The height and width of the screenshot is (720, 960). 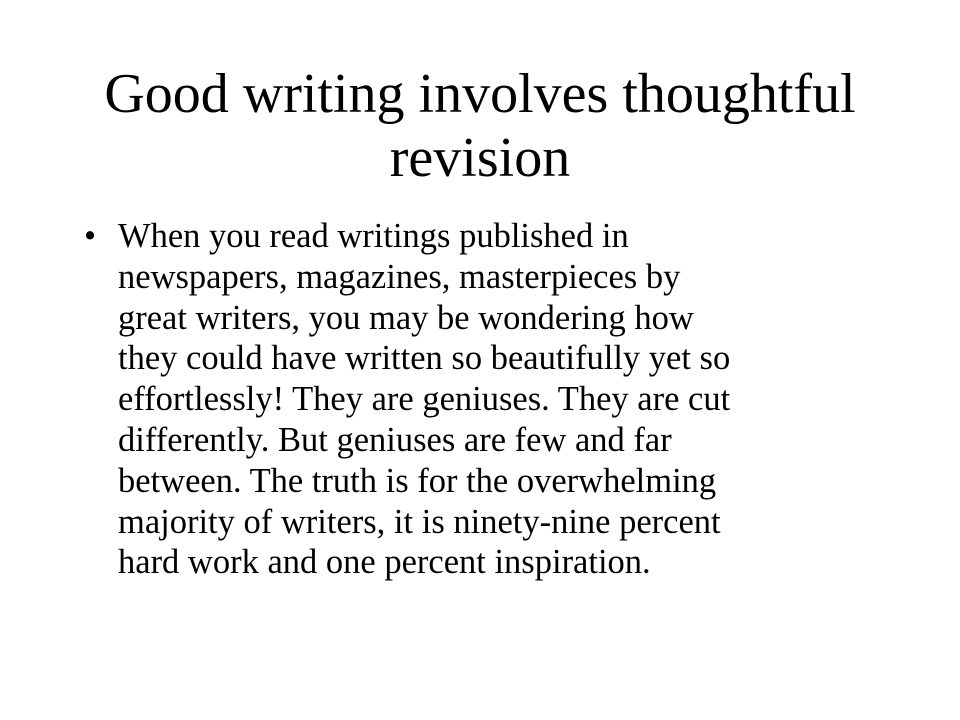 I want to click on bullet-text-line: hard work and one percent inspiration., so click(x=384, y=562).